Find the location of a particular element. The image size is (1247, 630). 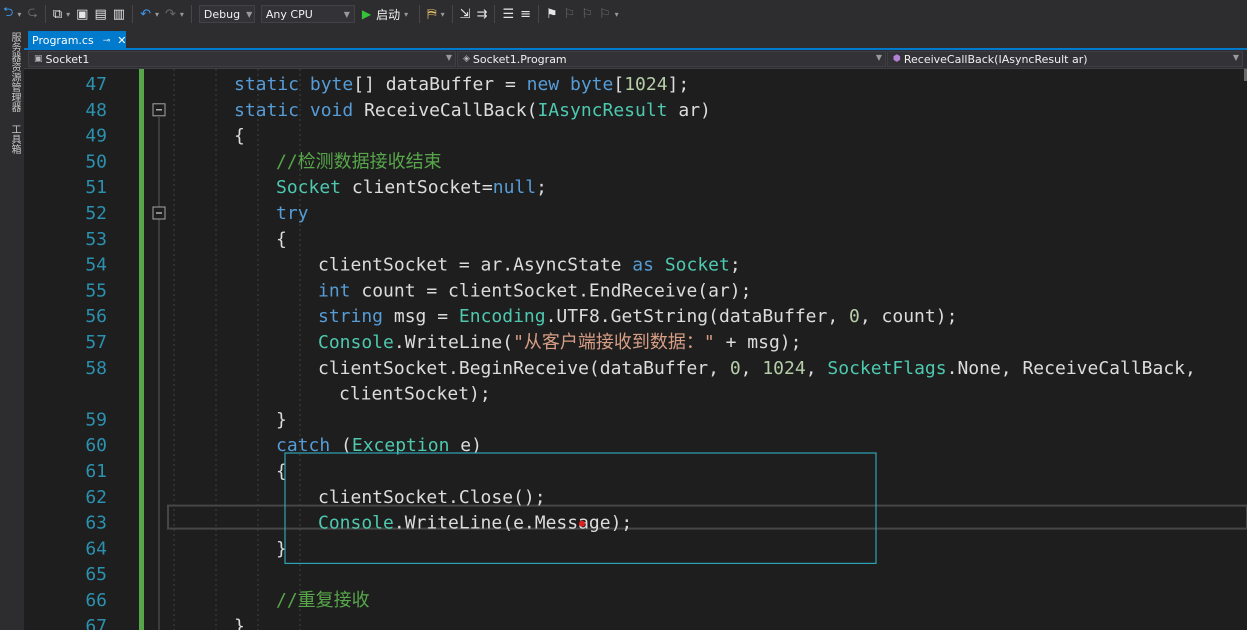

new-project-icon: ⧉ is located at coordinates (57, 14).